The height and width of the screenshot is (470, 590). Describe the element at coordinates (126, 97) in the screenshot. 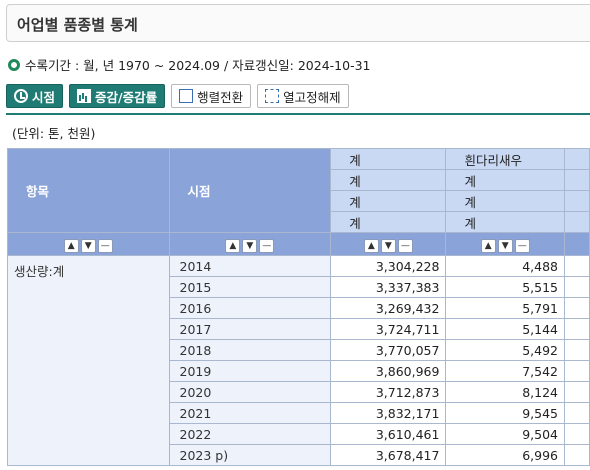

I see `change-rate-button-label: 증감/증감률` at that location.